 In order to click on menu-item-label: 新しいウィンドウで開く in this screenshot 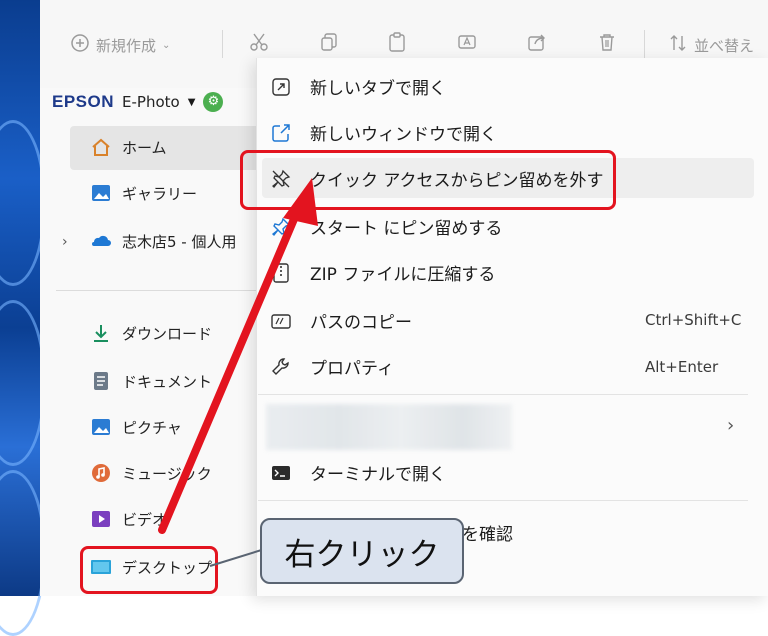, I will do `click(403, 135)`.